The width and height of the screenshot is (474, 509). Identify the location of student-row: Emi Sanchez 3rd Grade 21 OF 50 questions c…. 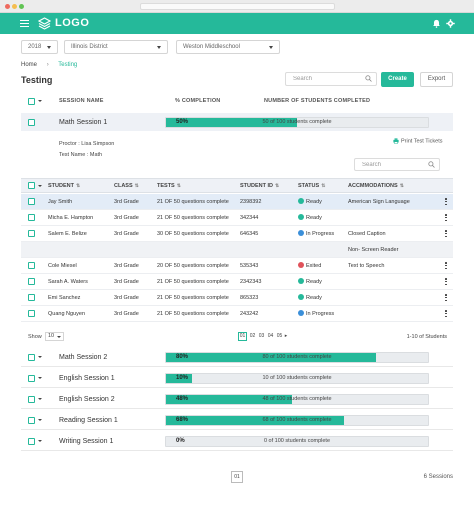
(237, 298).